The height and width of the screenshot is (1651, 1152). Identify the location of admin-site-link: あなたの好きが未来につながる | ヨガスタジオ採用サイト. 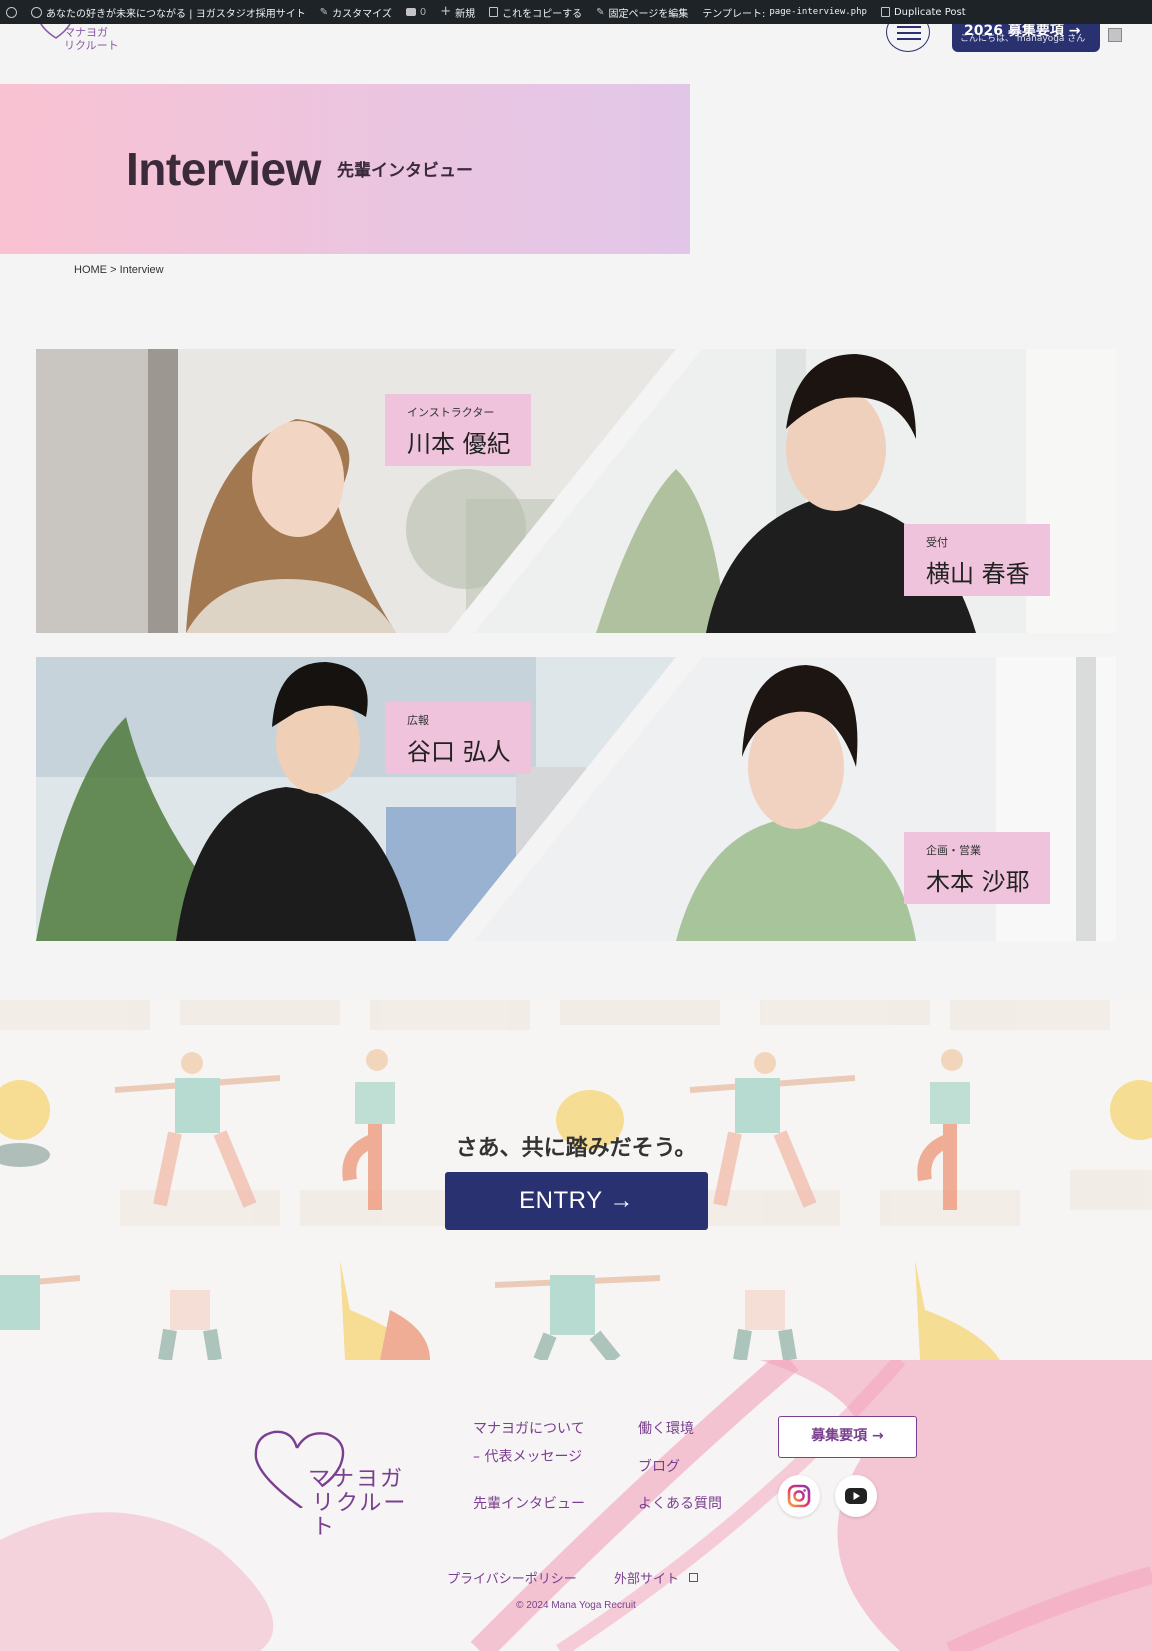
(168, 12).